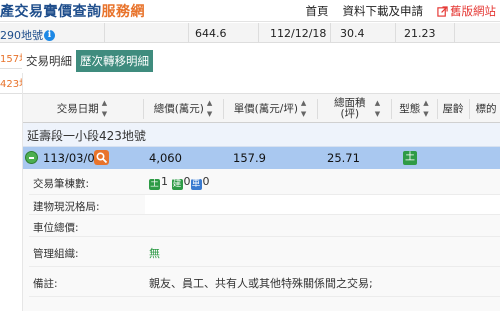 This screenshot has width=500, height=311. Describe the element at coordinates (298, 33) in the screenshot. I see `record-date: 112/12/18` at that location.